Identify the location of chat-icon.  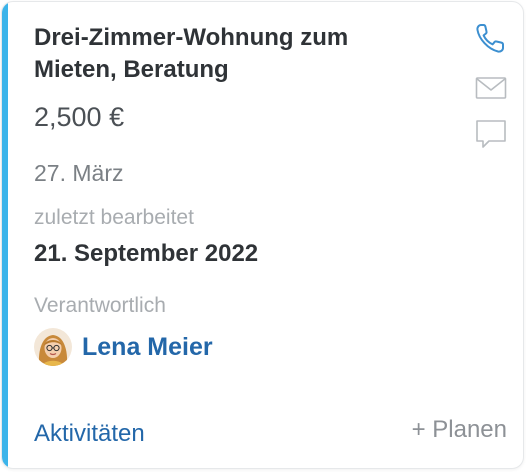
(491, 134).